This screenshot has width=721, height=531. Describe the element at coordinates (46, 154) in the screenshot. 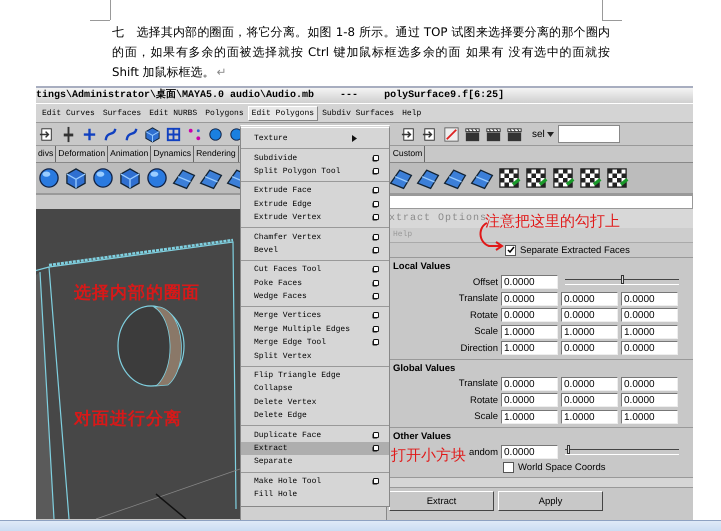

I see `shelf-tab: divs` at that location.